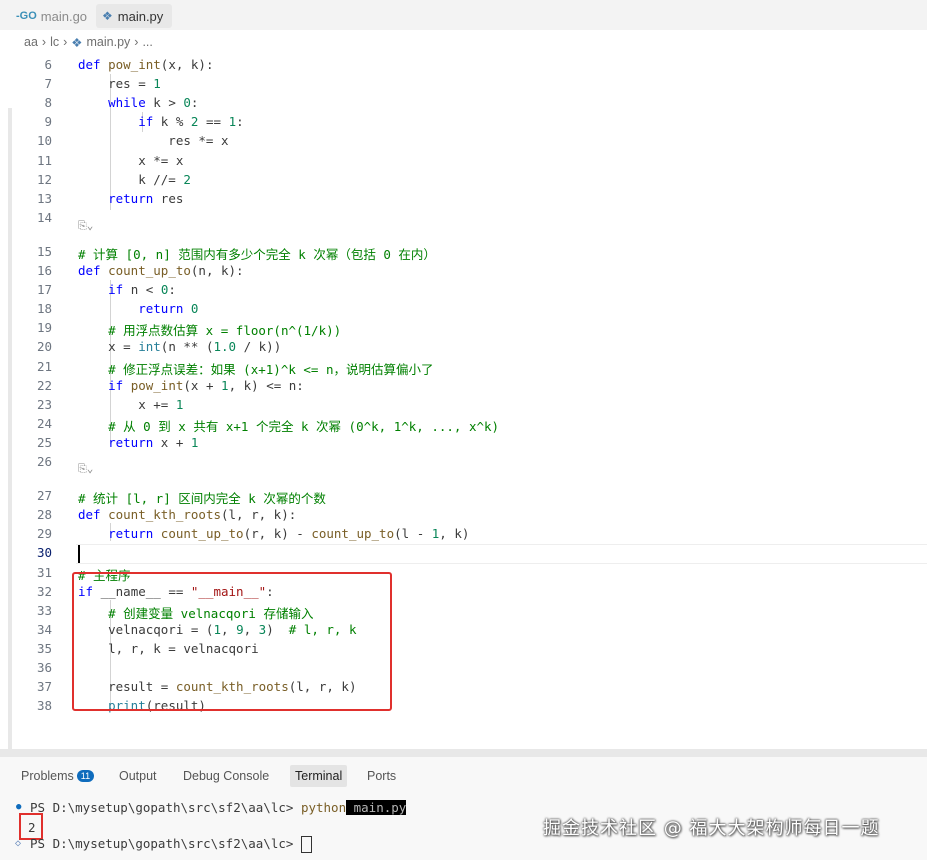 The width and height of the screenshot is (927, 860). Describe the element at coordinates (130, 160) in the screenshot. I see `code-line: x *= x` at that location.